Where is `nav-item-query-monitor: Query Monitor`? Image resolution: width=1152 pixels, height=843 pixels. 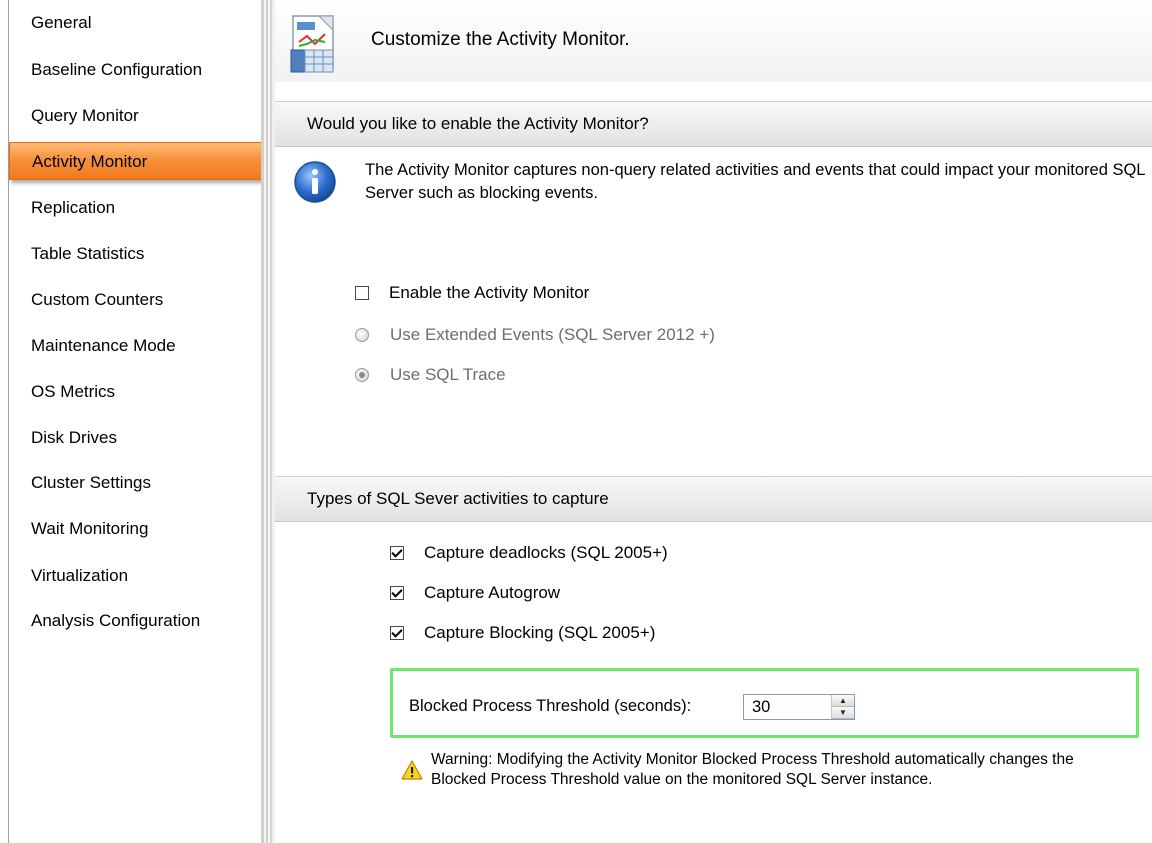 nav-item-query-monitor: Query Monitor is located at coordinates (135, 116).